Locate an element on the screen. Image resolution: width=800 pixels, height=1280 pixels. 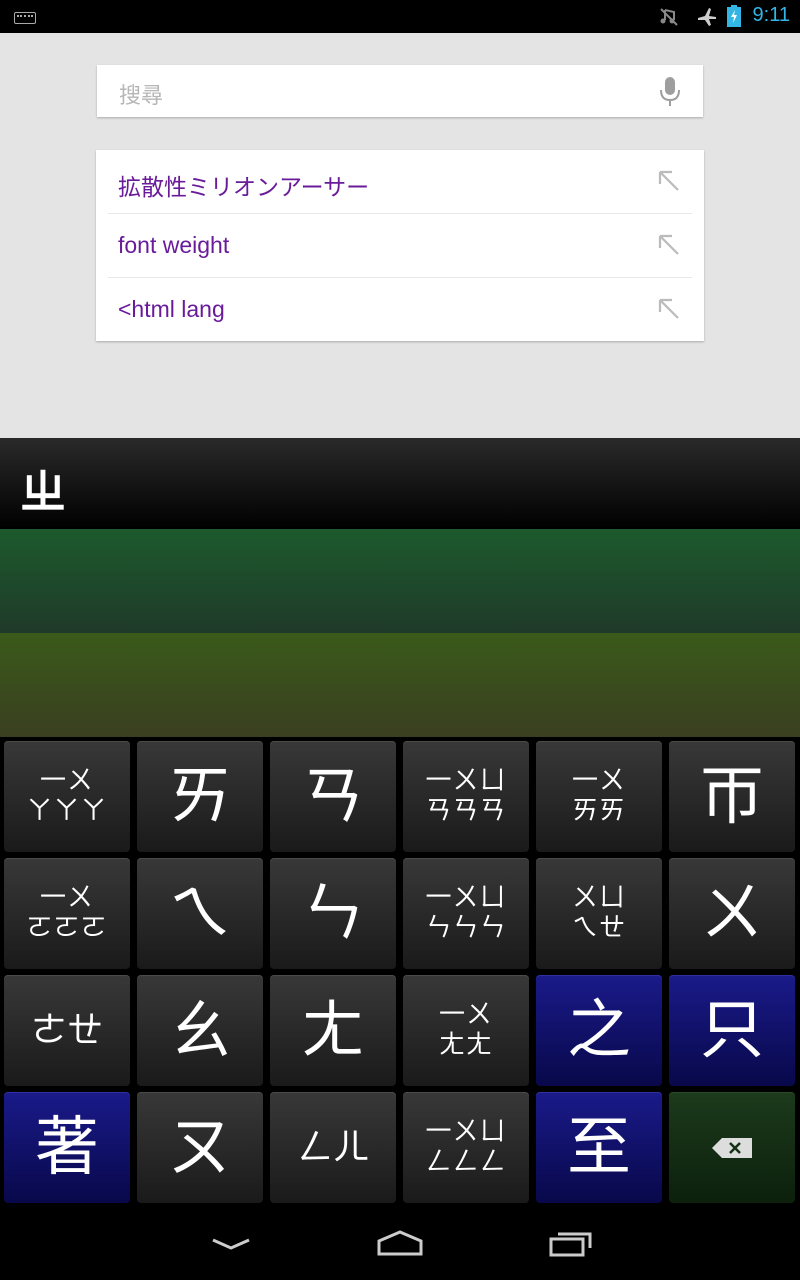
home-icon is located at coordinates (400, 1243).